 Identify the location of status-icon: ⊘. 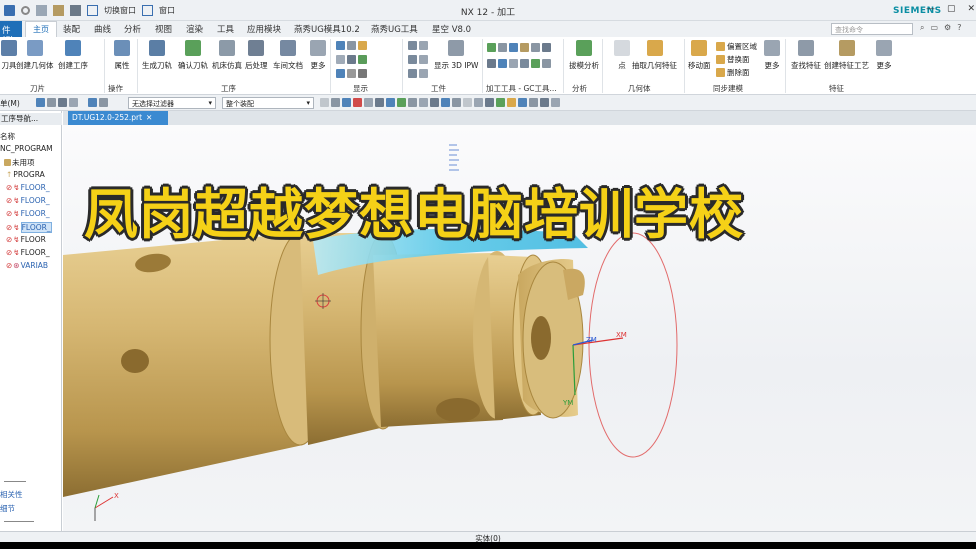
(9, 252).